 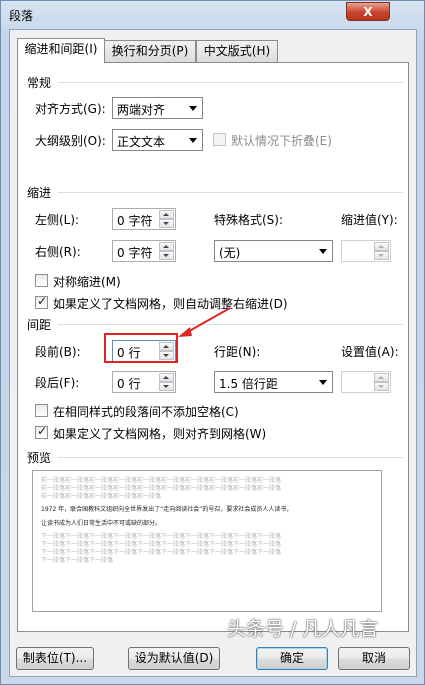 What do you see at coordinates (146, 412) in the screenshot?
I see `no-space-same-style-label: 在相同样式的段落间不添加空格(C)` at bounding box center [146, 412].